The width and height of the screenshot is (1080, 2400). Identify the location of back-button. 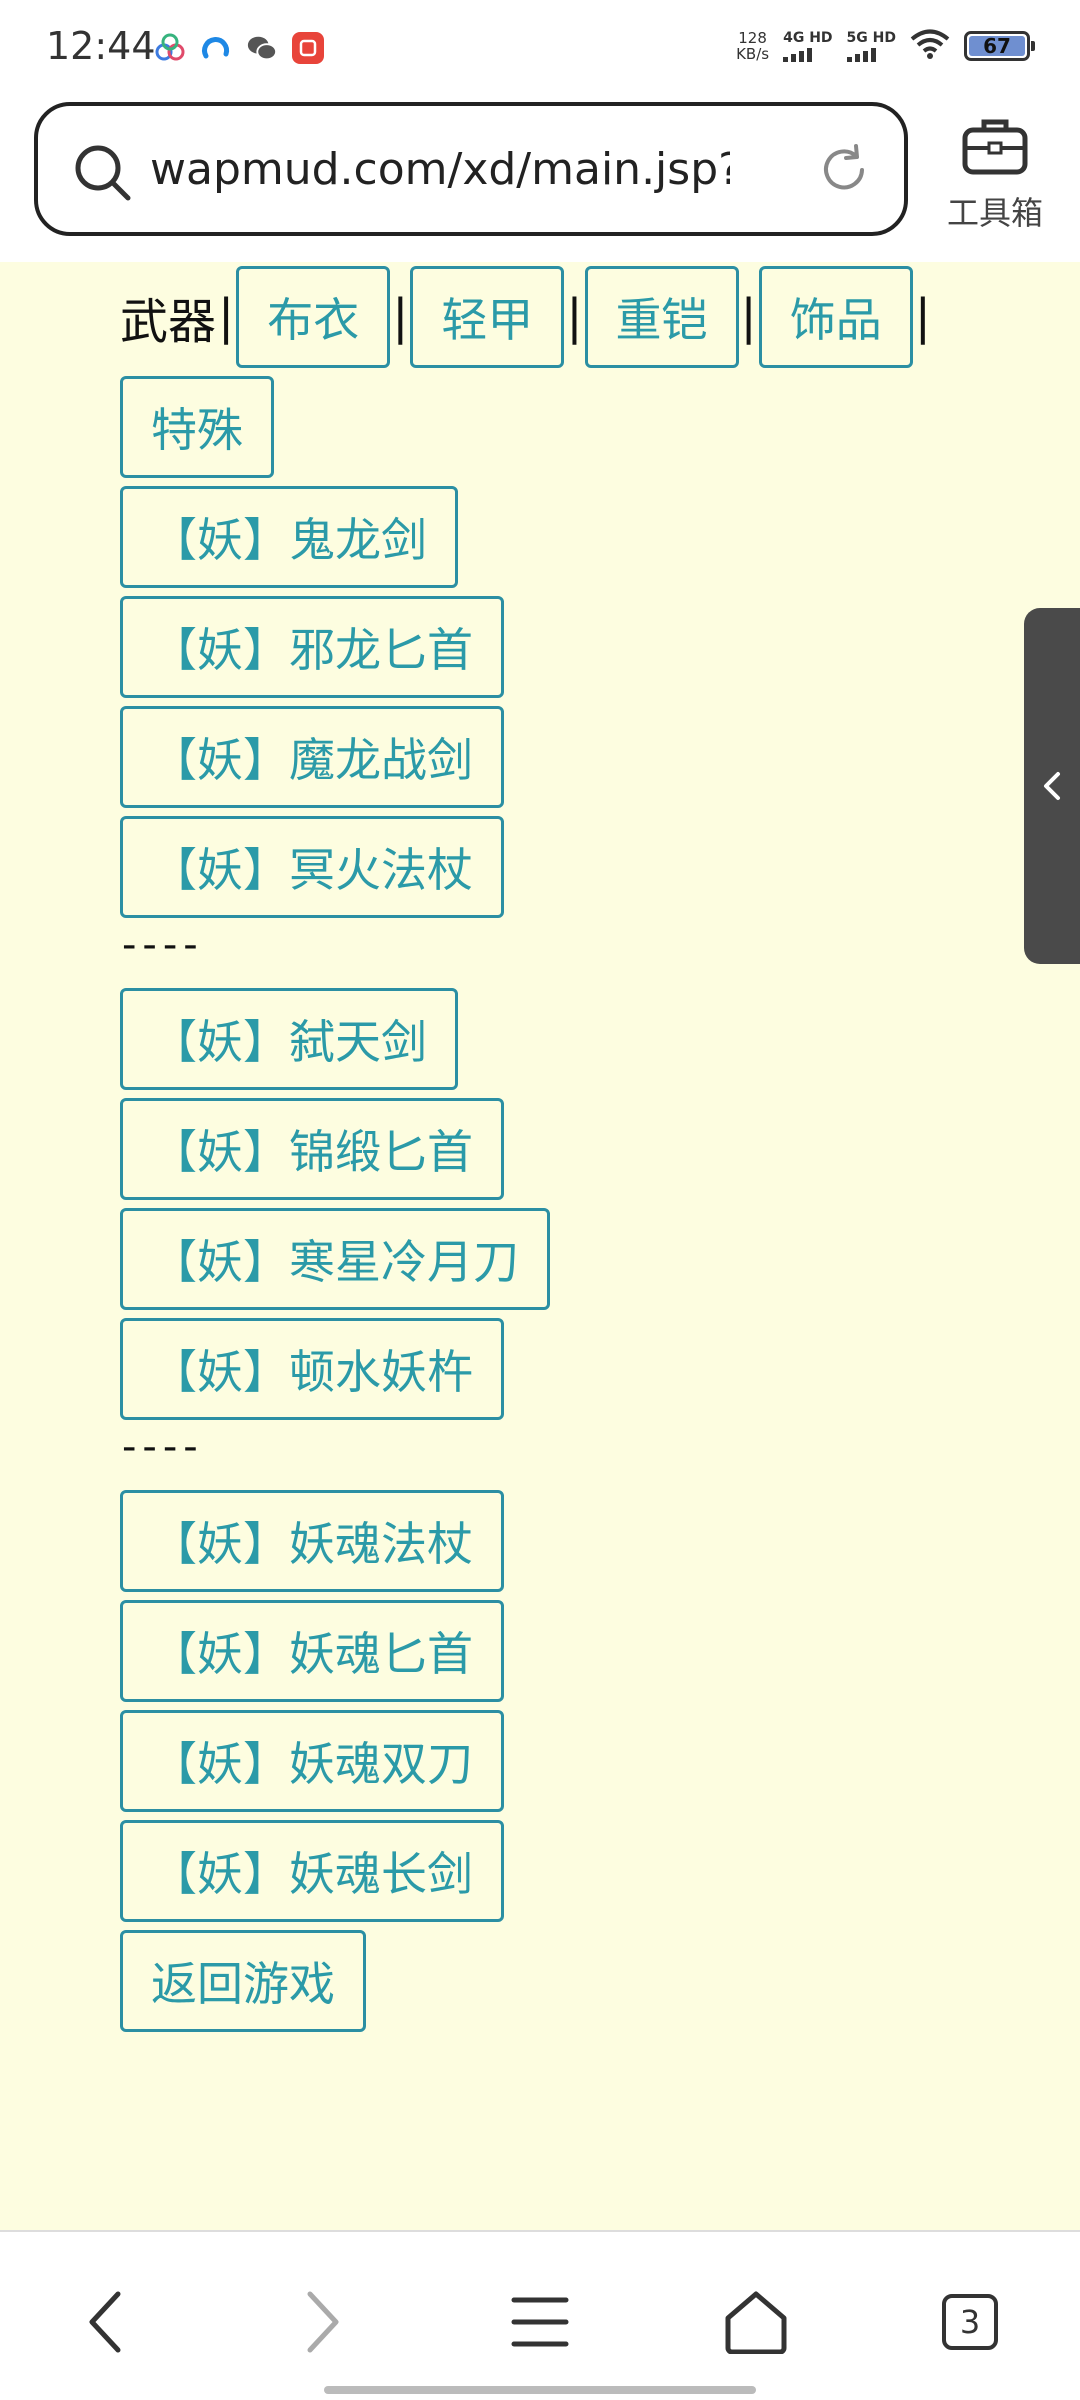
(106, 2322).